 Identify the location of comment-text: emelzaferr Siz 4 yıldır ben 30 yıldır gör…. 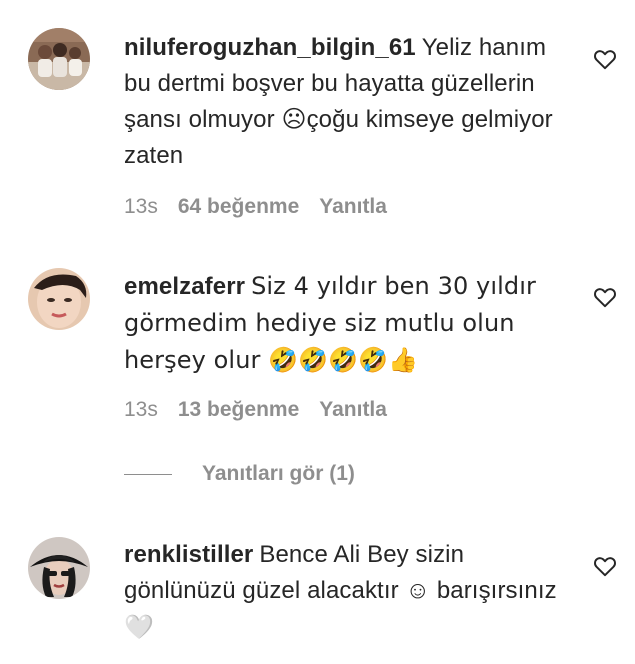
(344, 323).